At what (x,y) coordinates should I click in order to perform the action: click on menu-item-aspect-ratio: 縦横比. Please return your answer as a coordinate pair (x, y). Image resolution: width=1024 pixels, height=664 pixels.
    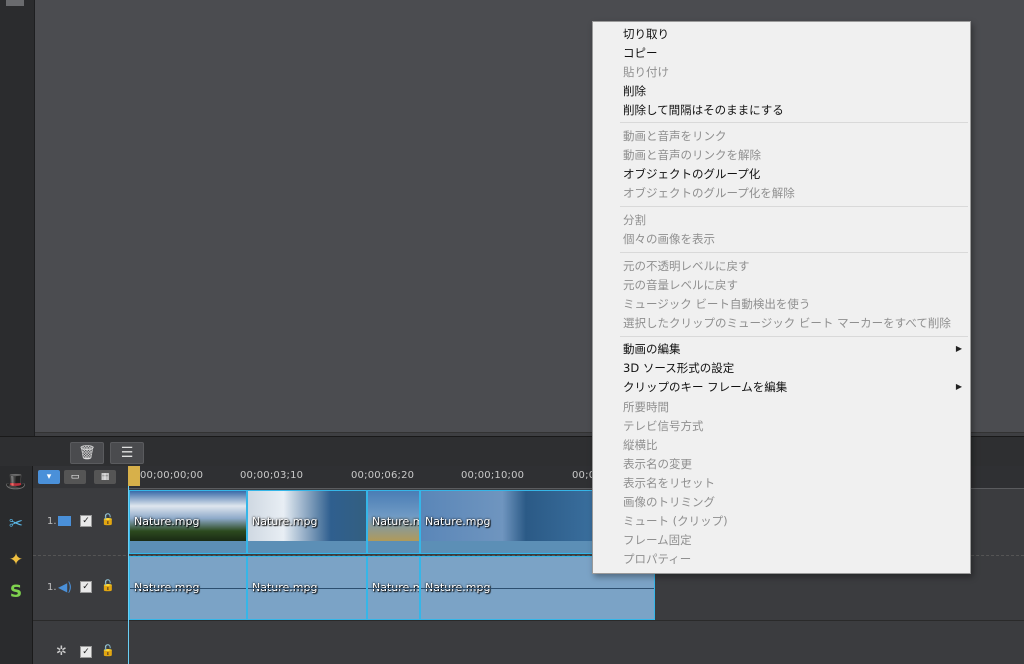
    Looking at the image, I should click on (640, 445).